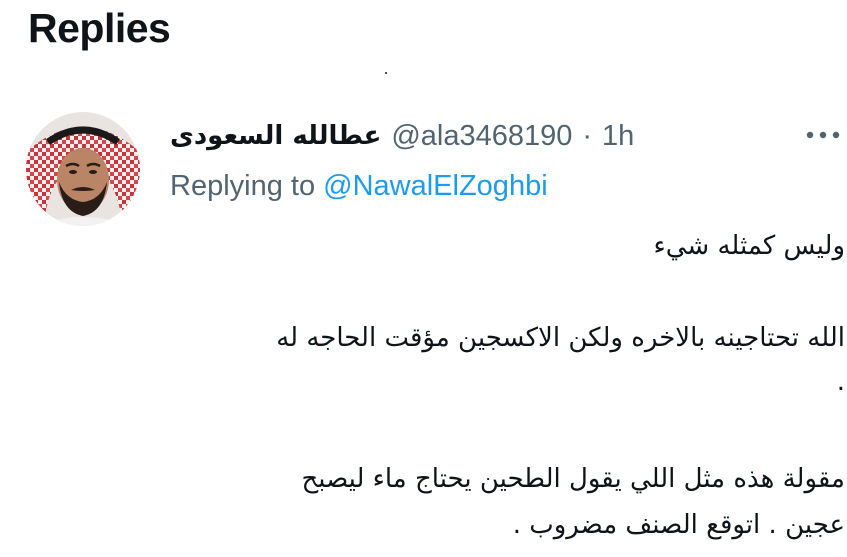 This screenshot has height=557, width=847. Describe the element at coordinates (243, 186) in the screenshot. I see `replying-prefix: Replying to` at that location.